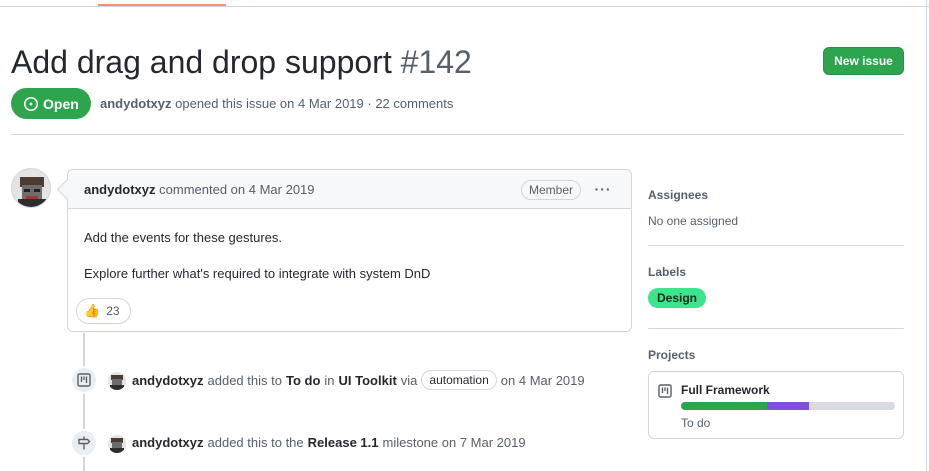  Describe the element at coordinates (551, 190) in the screenshot. I see `member-badge: Member` at that location.